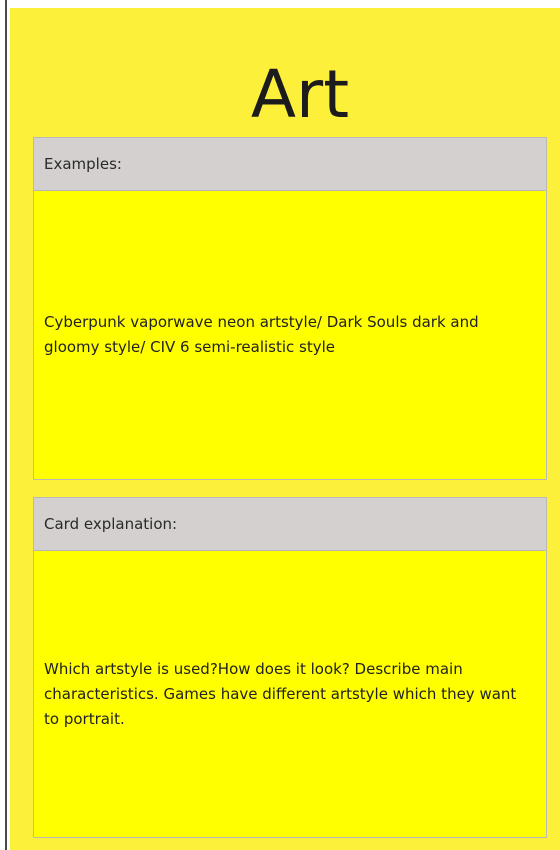 Image resolution: width=560 pixels, height=850 pixels. Describe the element at coordinates (290, 164) in the screenshot. I see `examples-header: Examples:` at that location.